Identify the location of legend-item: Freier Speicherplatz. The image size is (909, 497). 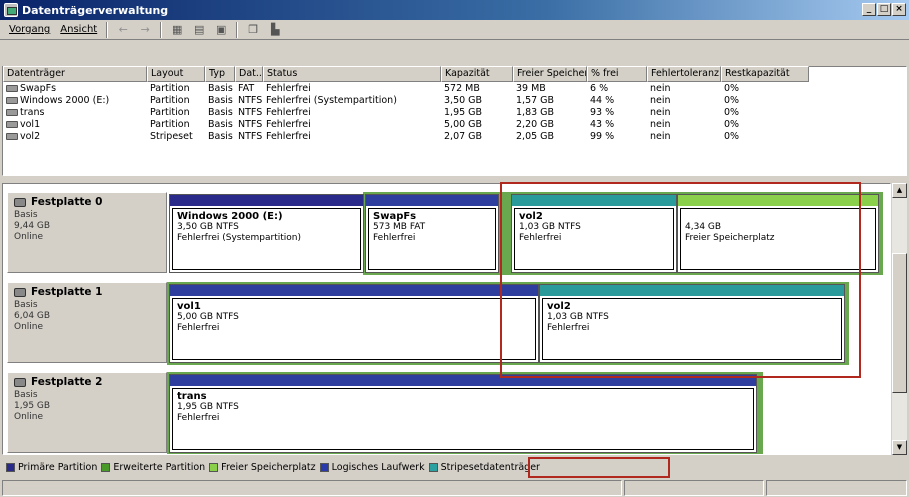
(262, 467).